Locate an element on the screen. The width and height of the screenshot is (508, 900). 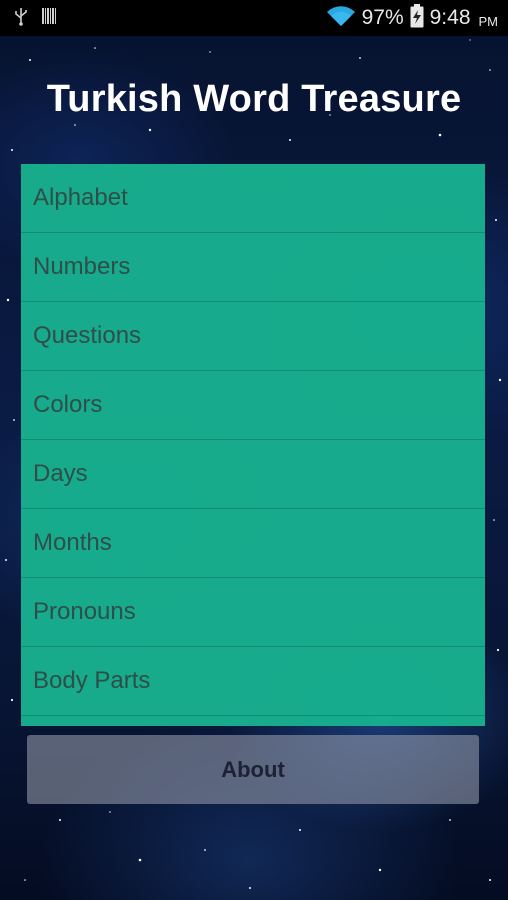
list-item-alphabet: Alphabet is located at coordinates (253, 198).